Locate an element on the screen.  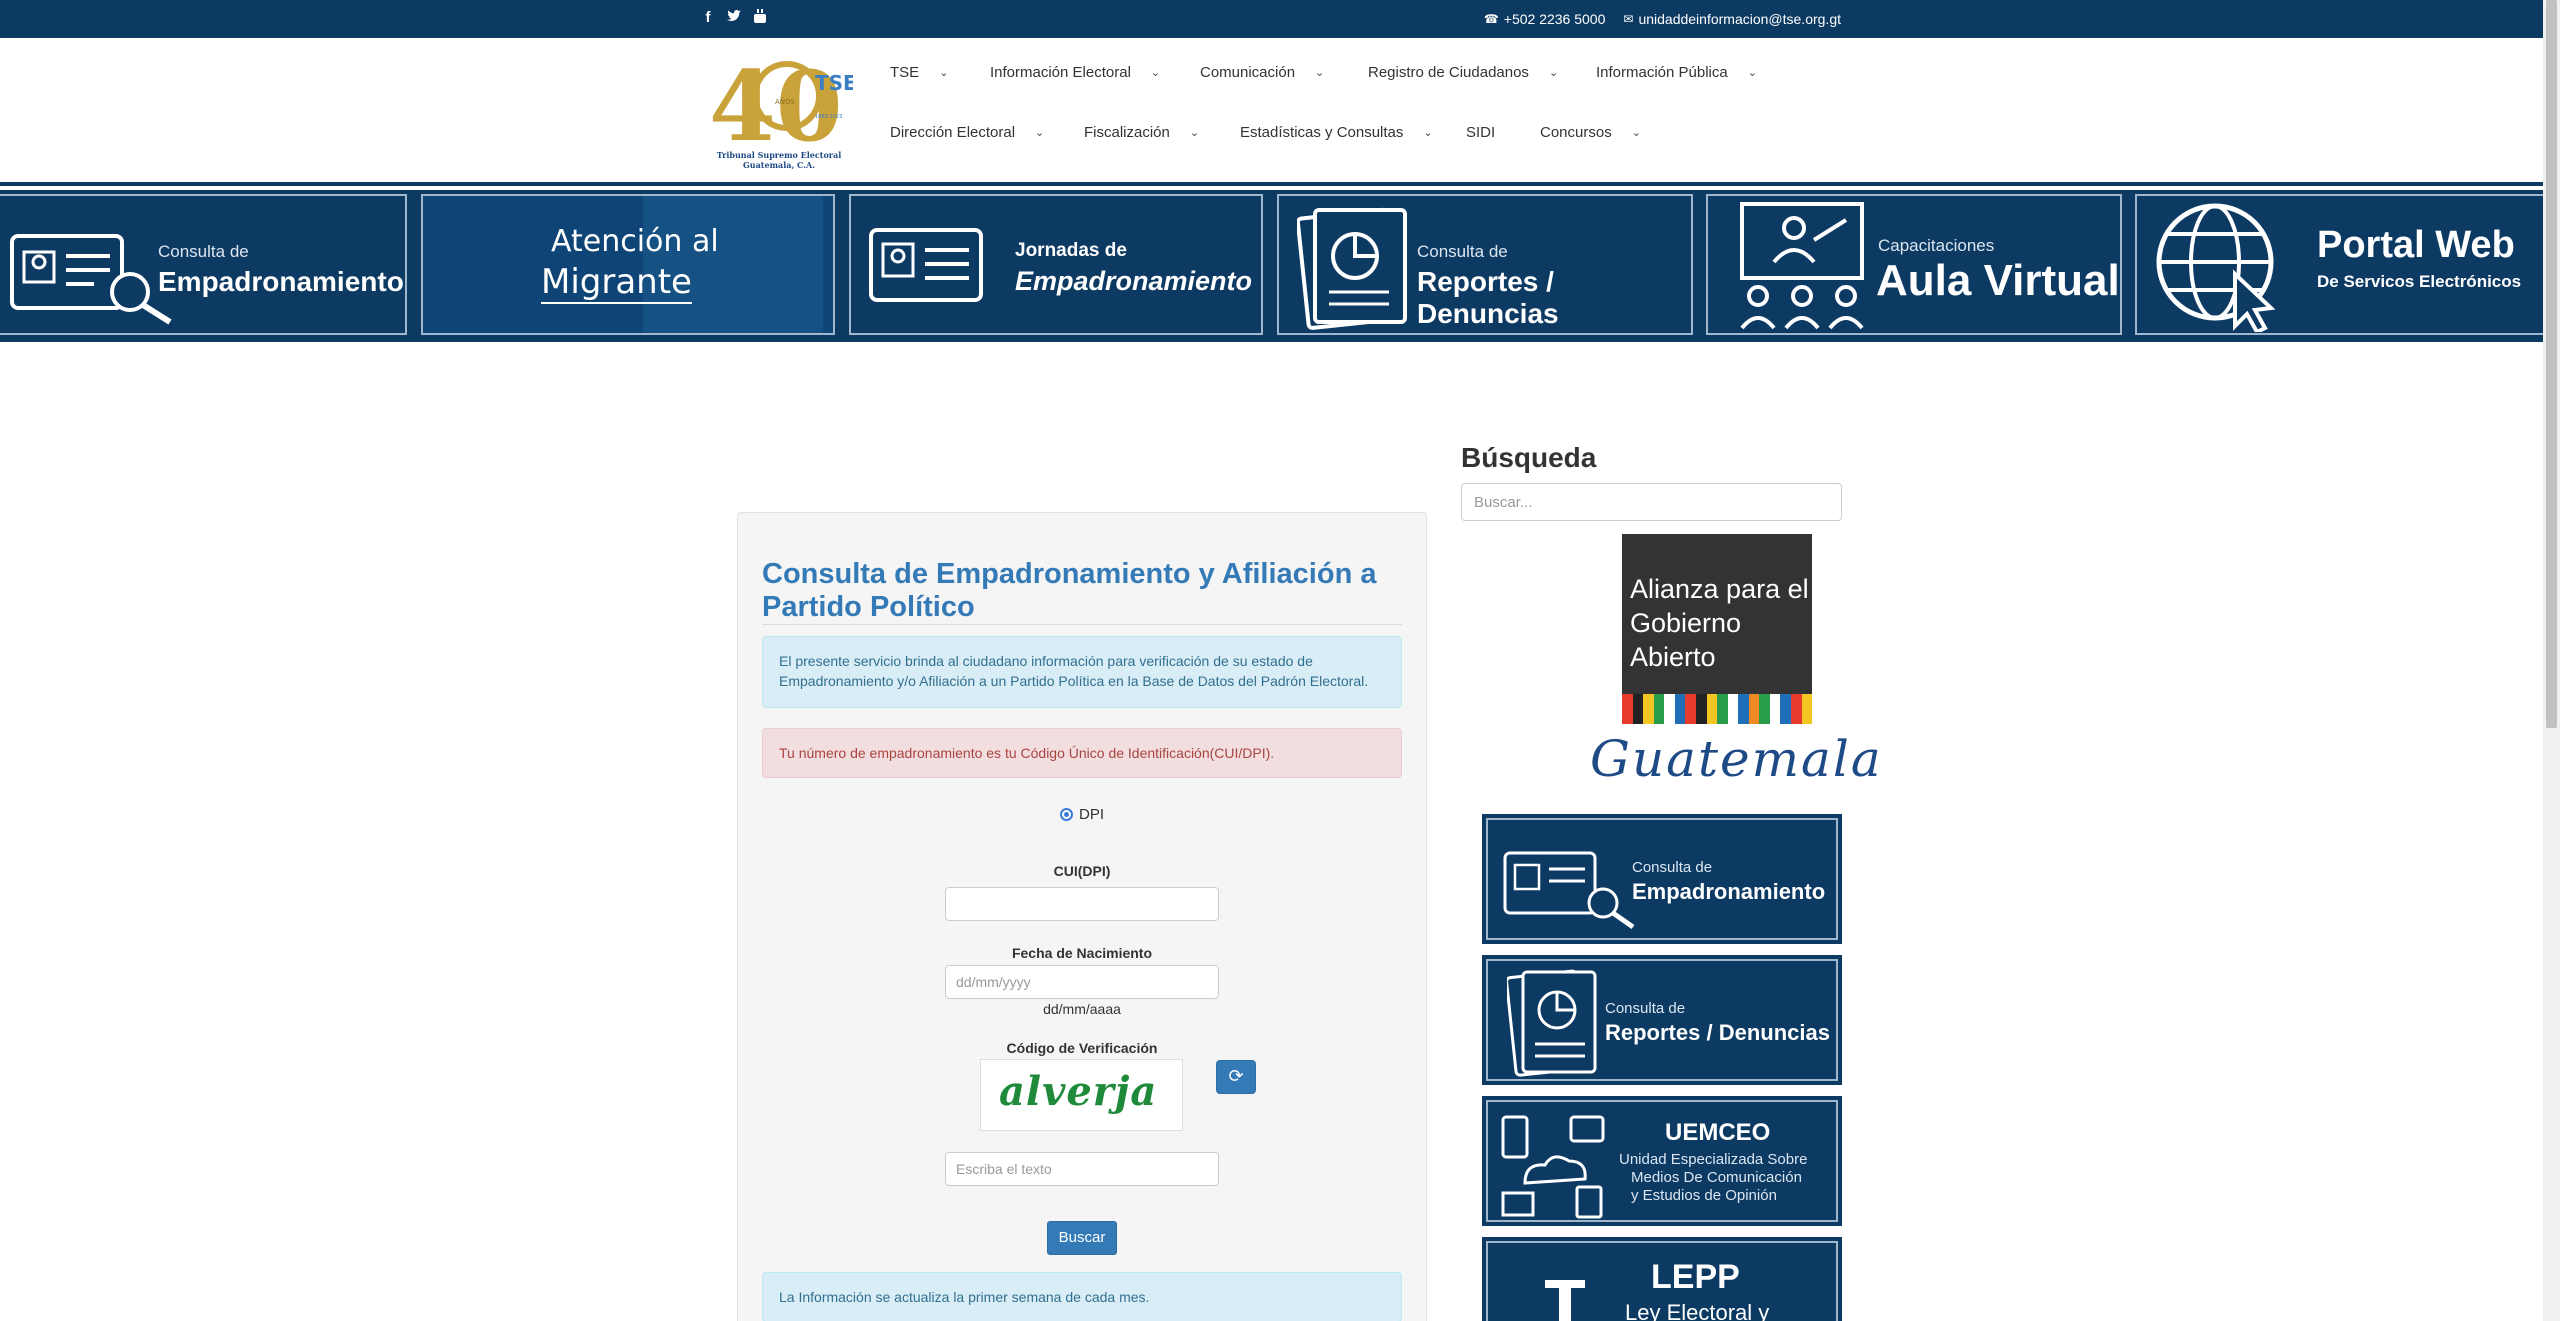
email-address: unidaddeinformacion@tse.org.gt is located at coordinates (1739, 19).